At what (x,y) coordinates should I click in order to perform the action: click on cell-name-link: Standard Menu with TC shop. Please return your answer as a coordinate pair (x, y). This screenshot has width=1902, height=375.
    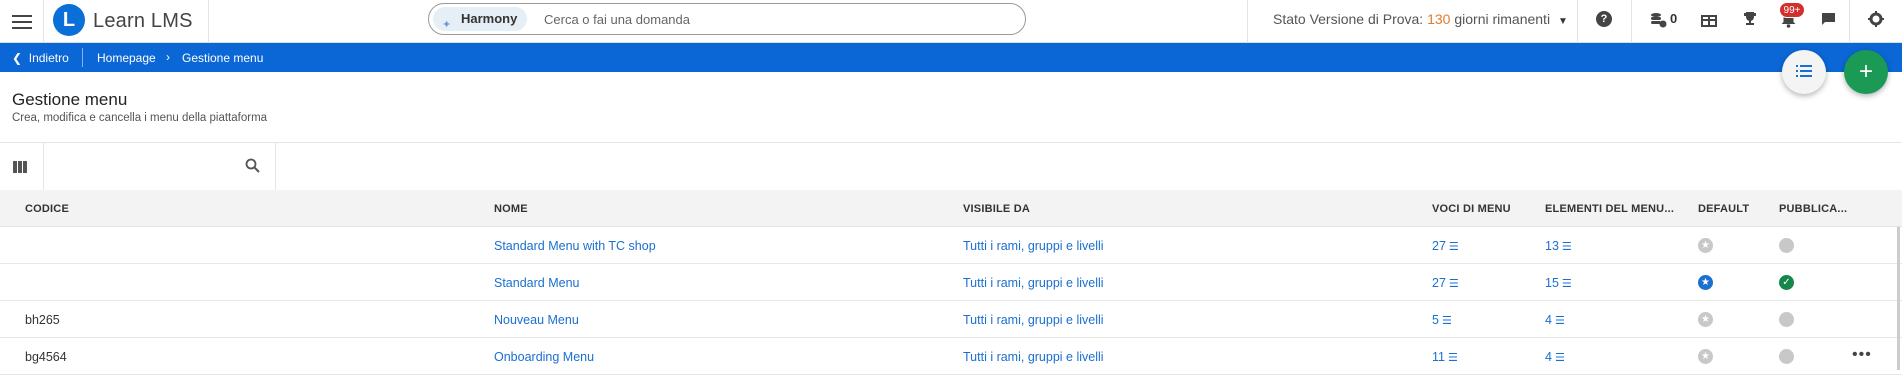
    Looking at the image, I should click on (575, 246).